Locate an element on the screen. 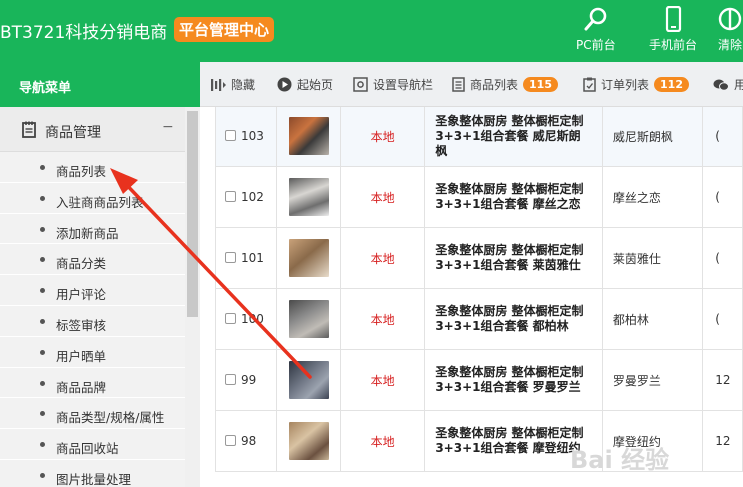  home-tab: 起始页 is located at coordinates (305, 84).